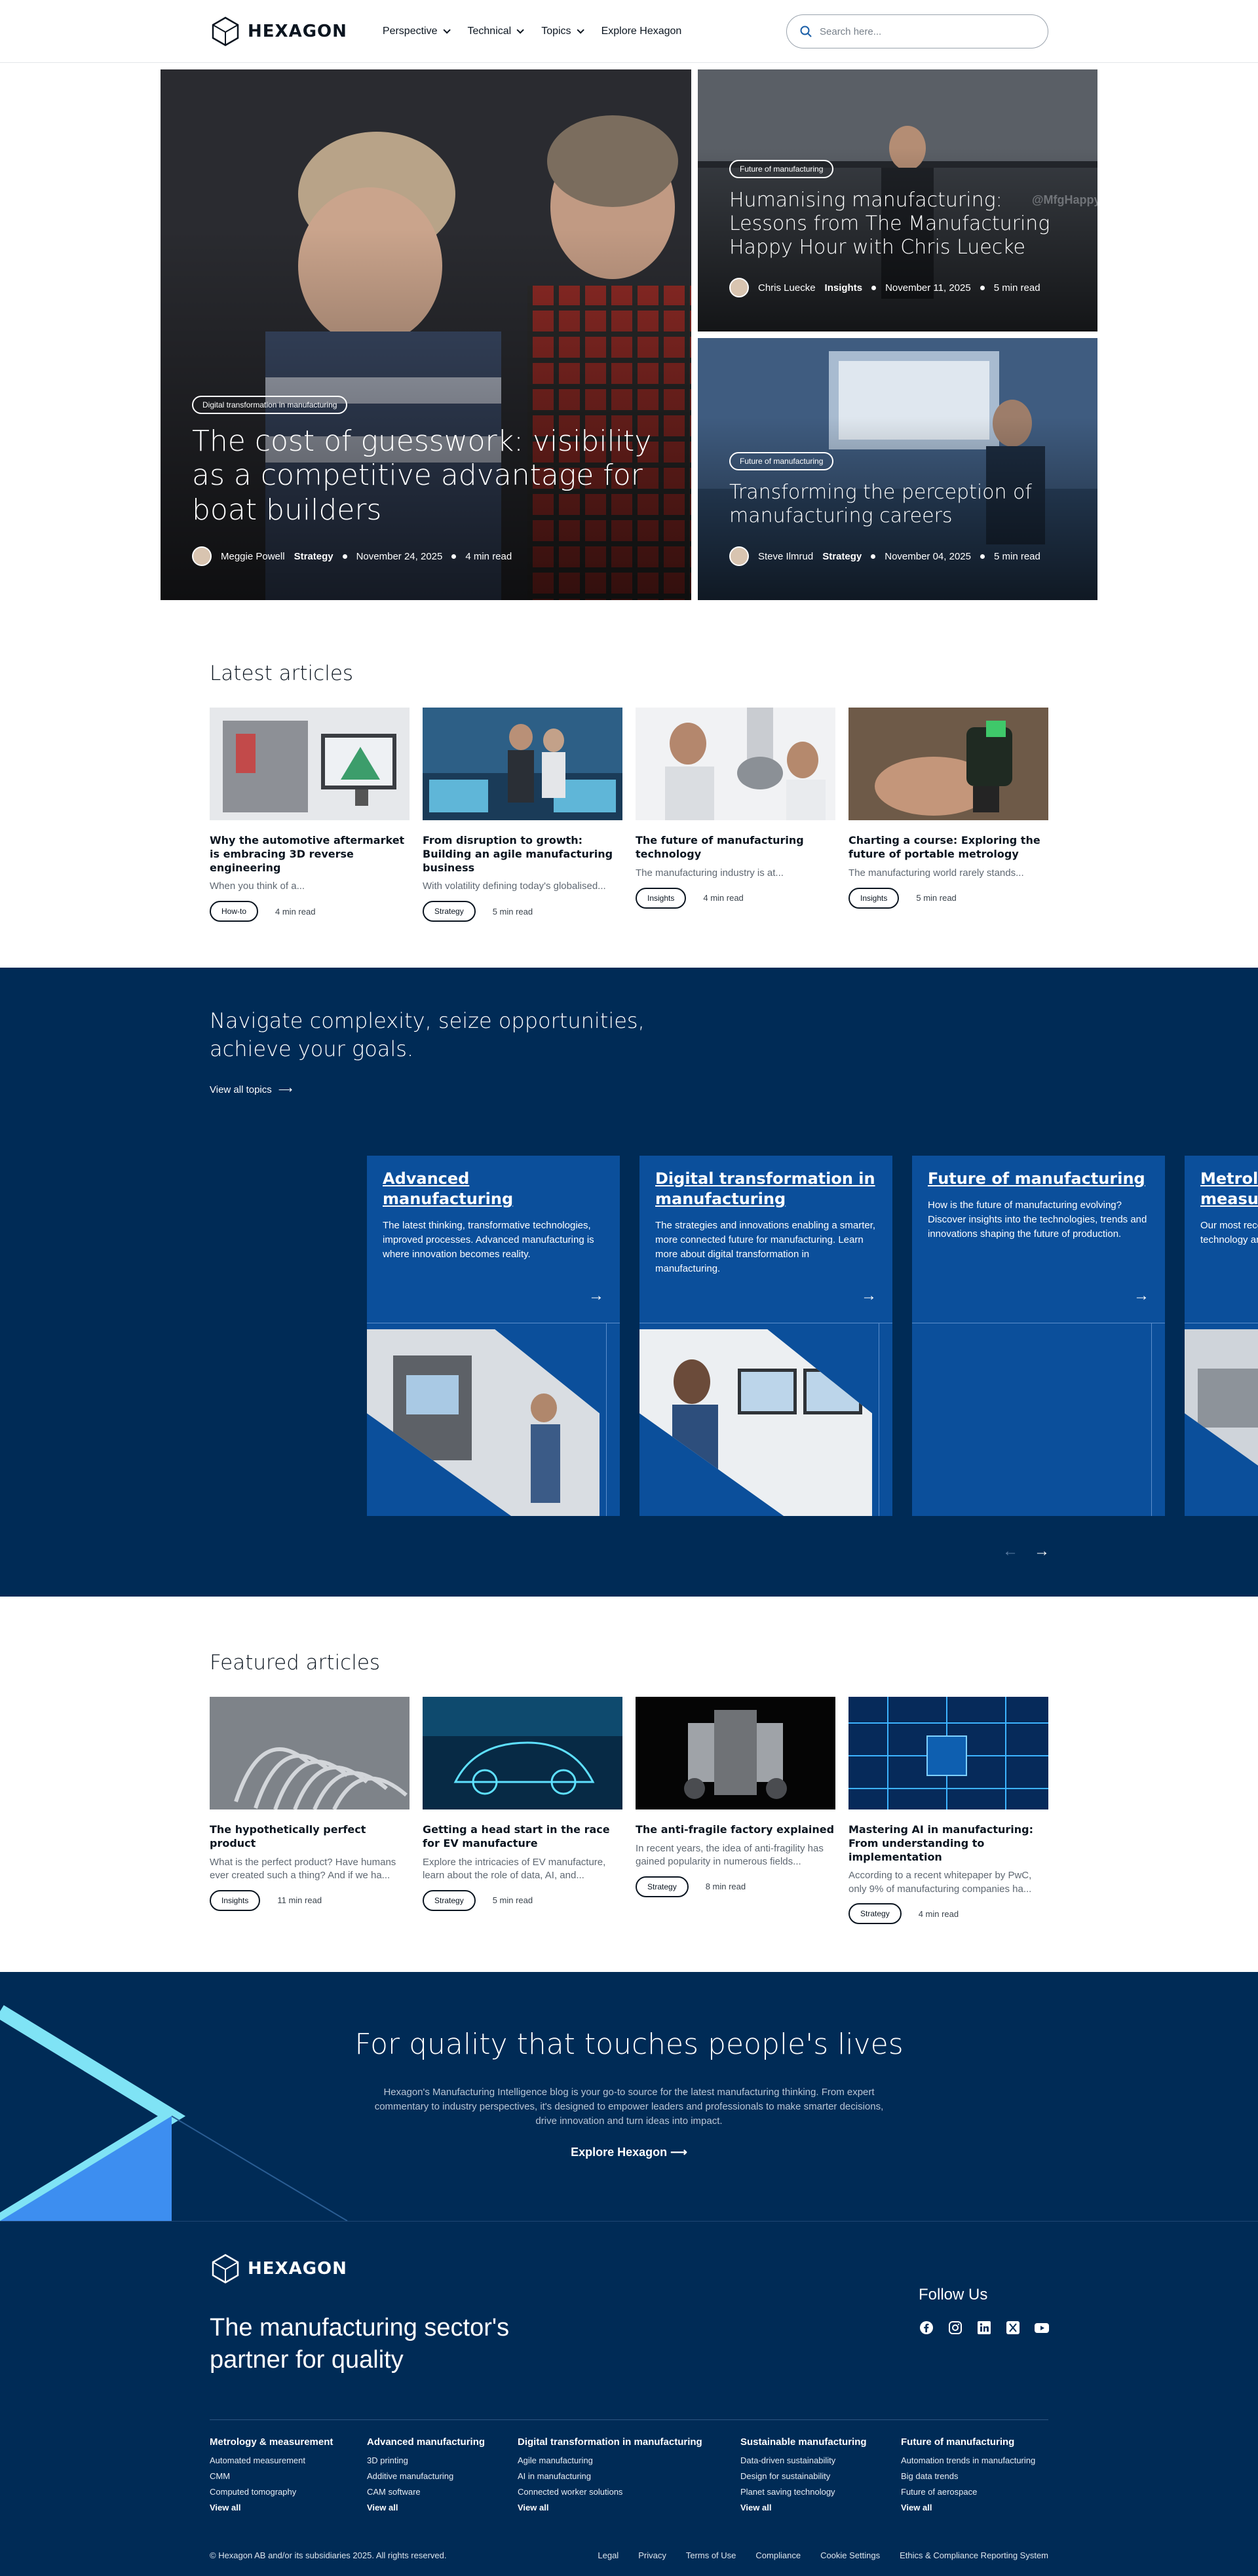 This screenshot has width=1258, height=2576. I want to click on terms-link: Terms of Use, so click(711, 2555).